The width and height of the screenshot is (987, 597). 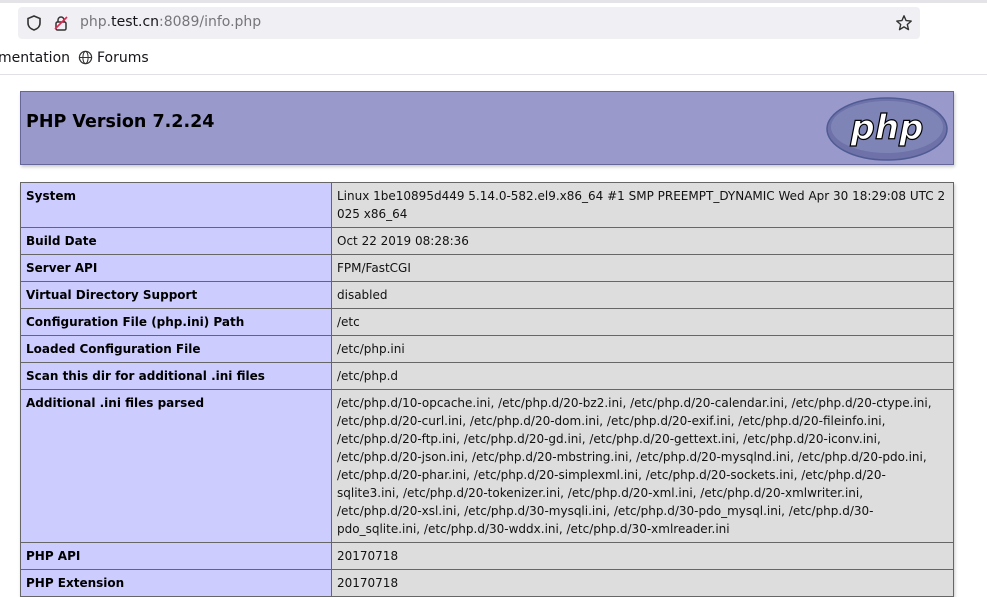 I want to click on bookmark-forums: Forums, so click(x=113, y=59).